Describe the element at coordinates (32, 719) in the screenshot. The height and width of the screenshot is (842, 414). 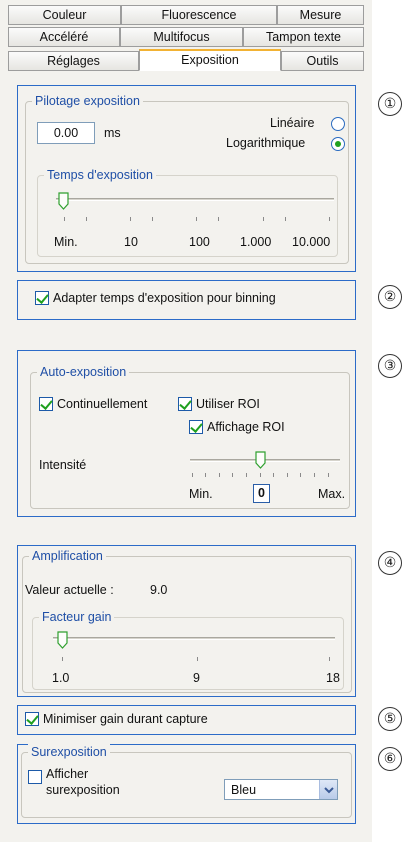
I see `minimize-gain-checkbox` at that location.